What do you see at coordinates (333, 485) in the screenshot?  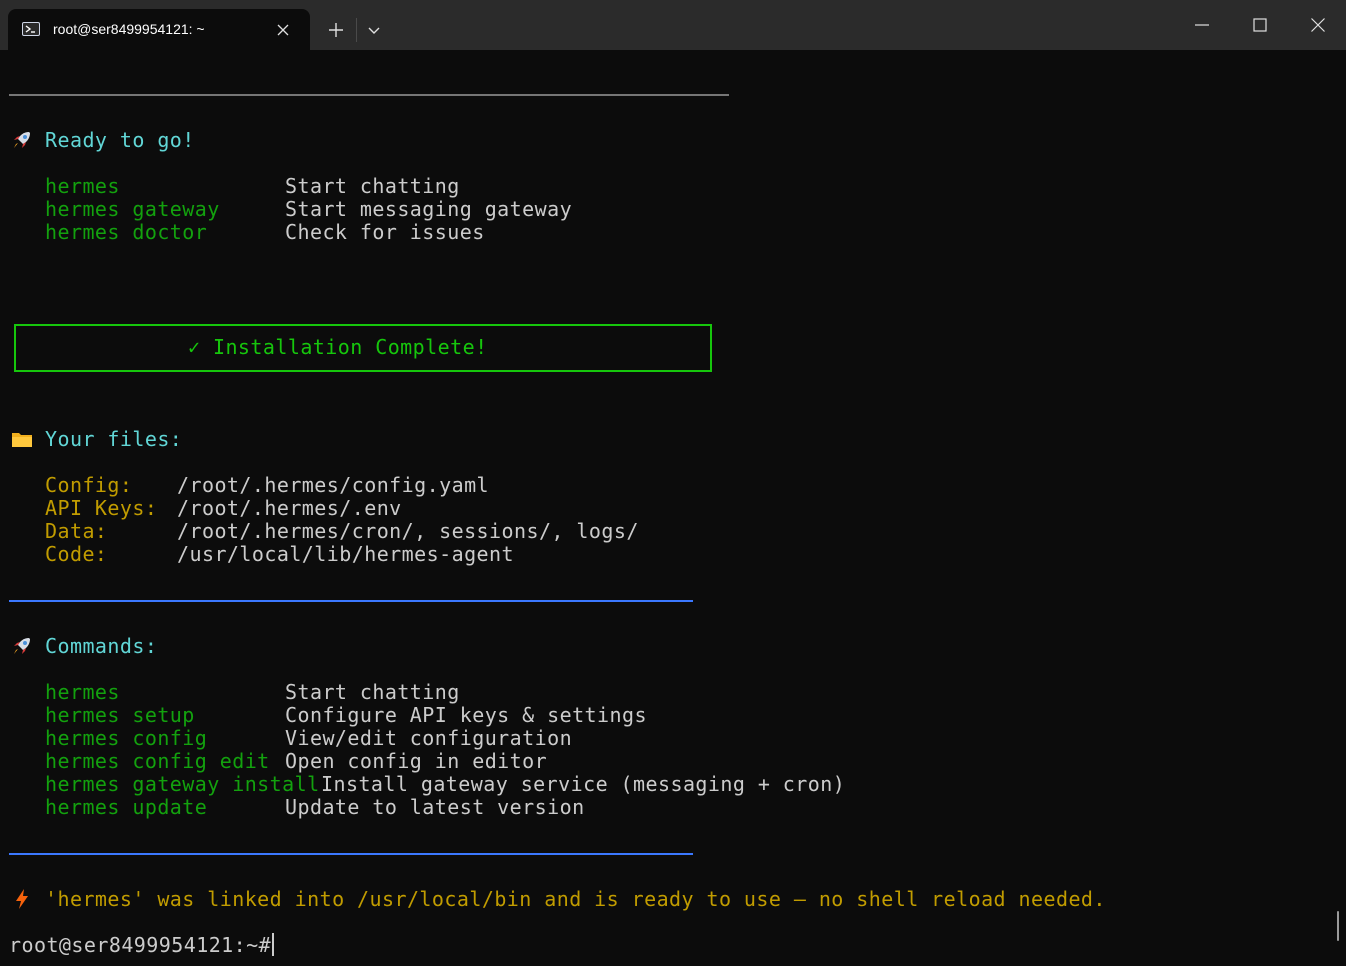 I see `file-path: /root/.hermes/config.yaml` at bounding box center [333, 485].